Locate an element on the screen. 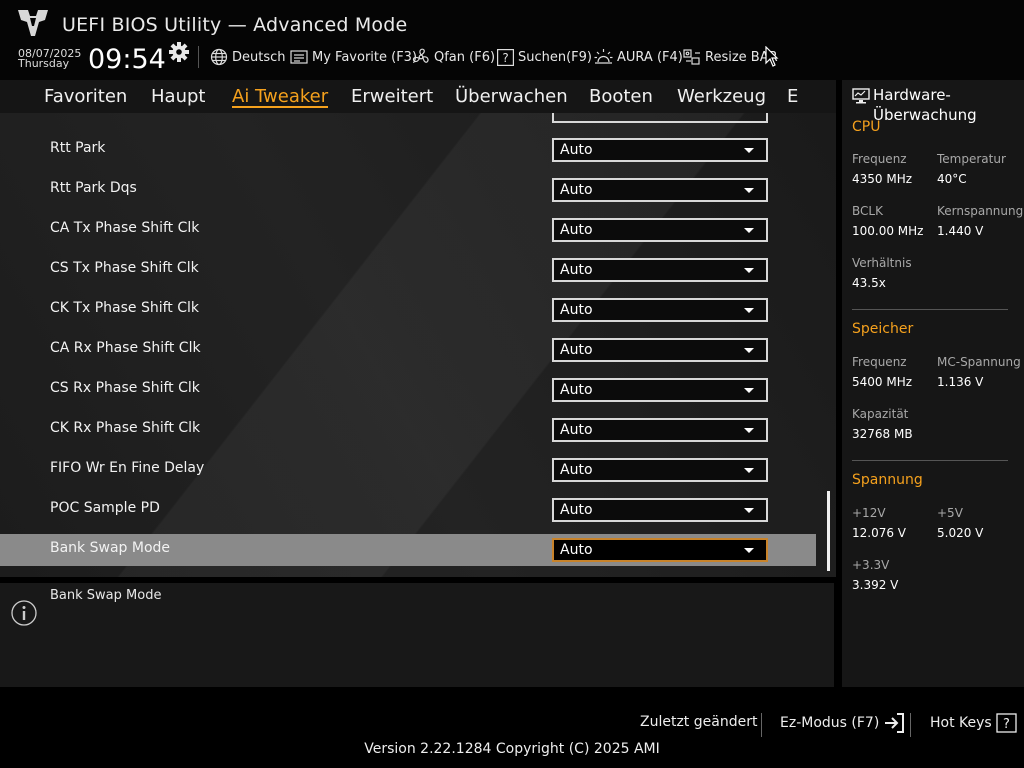 The image size is (1024, 768). favorite-icon is located at coordinates (299, 57).